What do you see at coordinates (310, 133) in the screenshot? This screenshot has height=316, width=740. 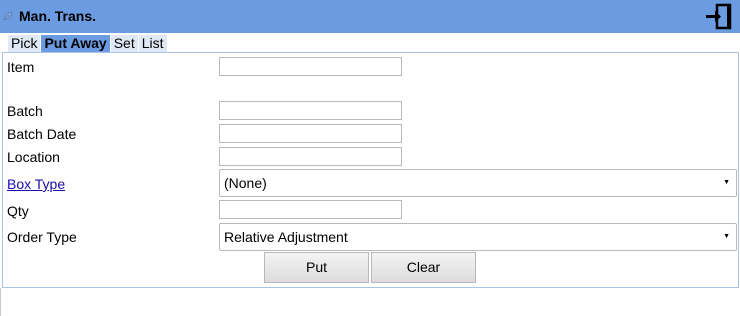 I see `batch-date-input` at bounding box center [310, 133].